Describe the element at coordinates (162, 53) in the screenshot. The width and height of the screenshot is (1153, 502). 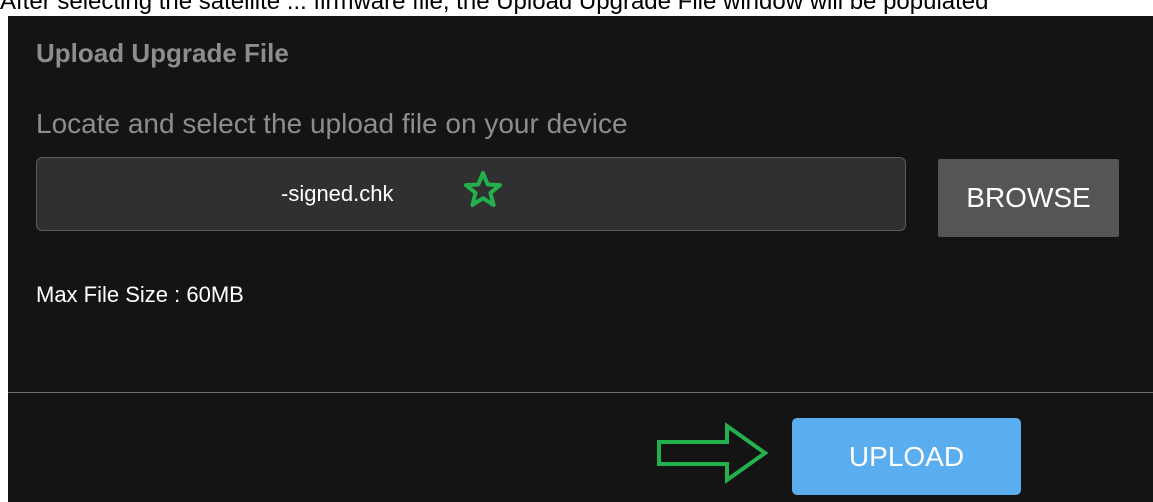
I see `dialog-title: Upload Upgrade File` at that location.